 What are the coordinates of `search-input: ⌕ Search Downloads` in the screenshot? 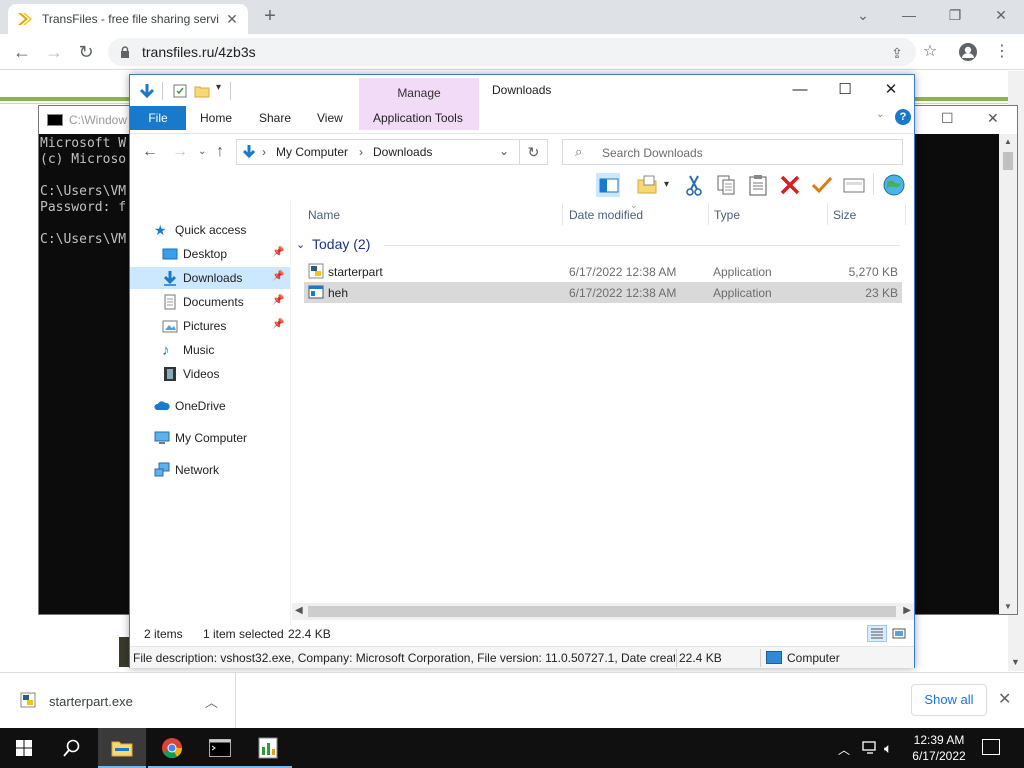 It's located at (732, 152).